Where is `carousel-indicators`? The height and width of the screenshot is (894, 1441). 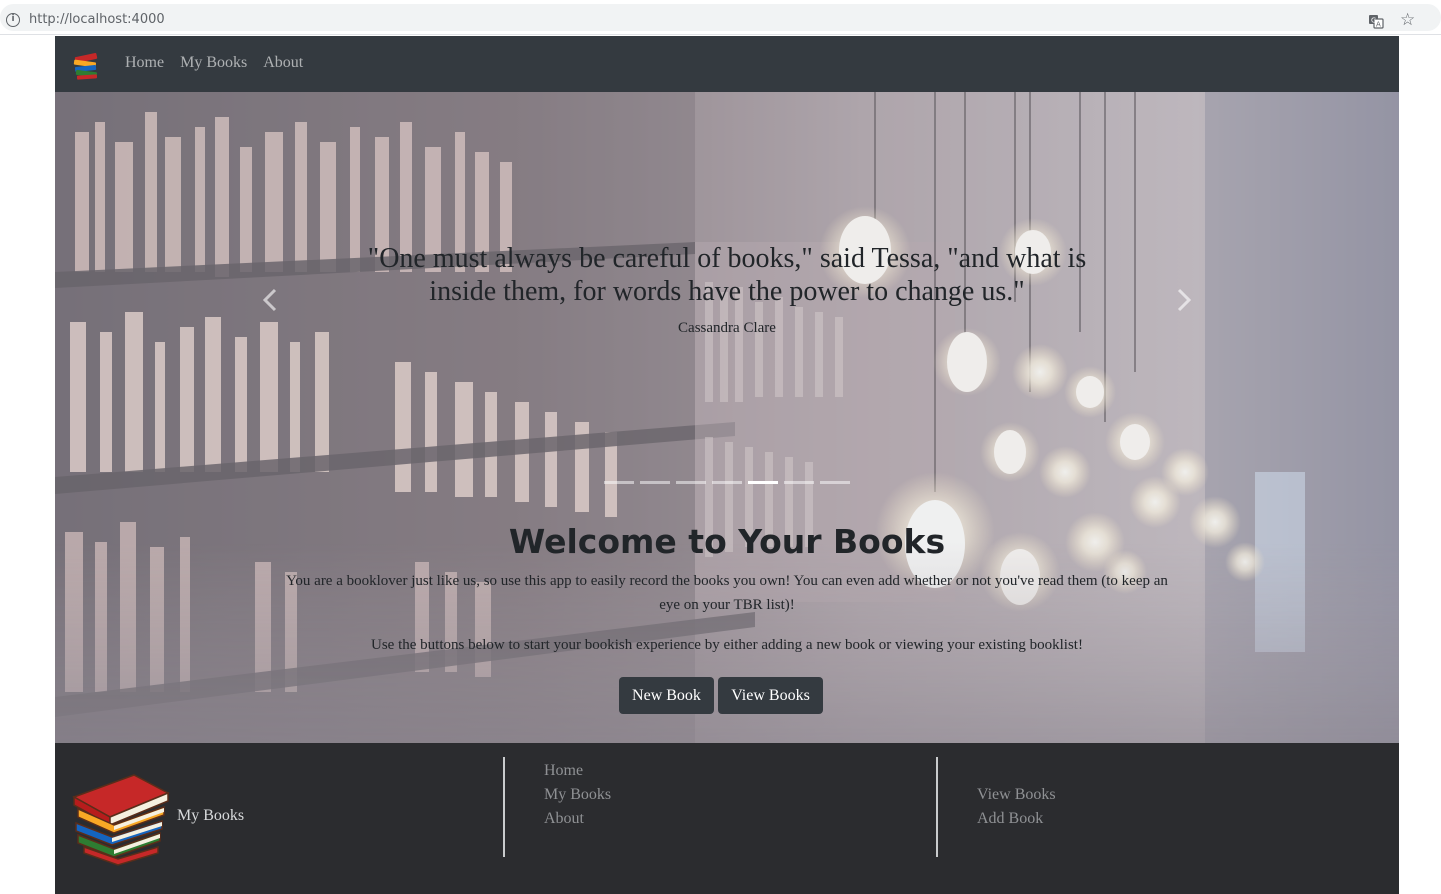
carousel-indicators is located at coordinates (727, 482).